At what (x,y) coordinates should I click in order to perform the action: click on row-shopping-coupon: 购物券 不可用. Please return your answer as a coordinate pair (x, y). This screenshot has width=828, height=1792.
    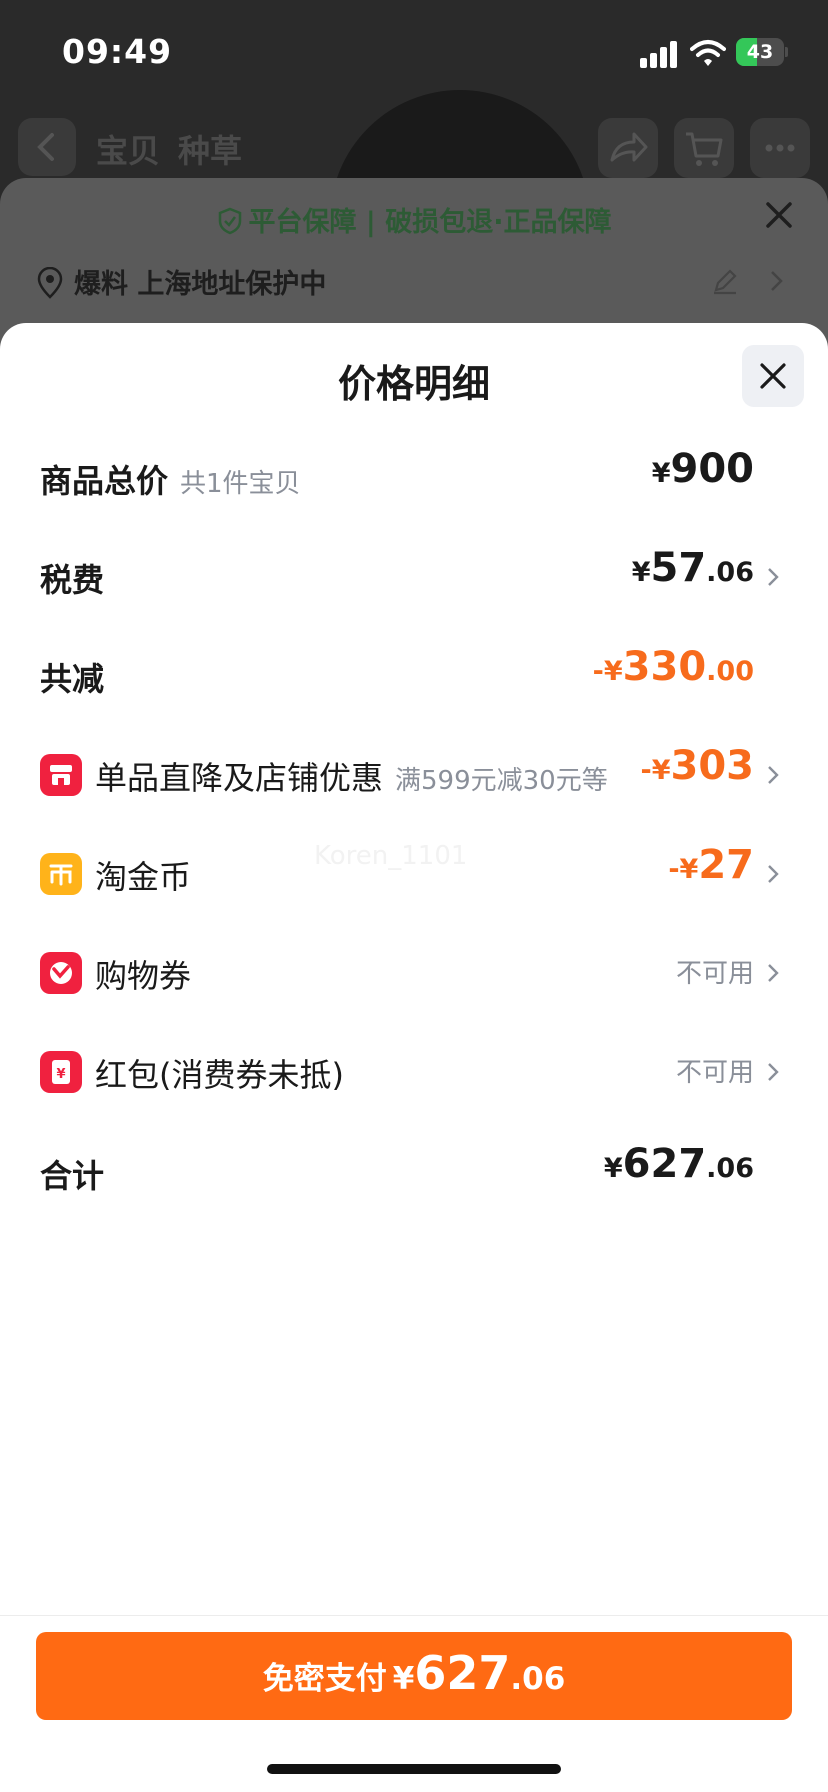
    Looking at the image, I should click on (414, 973).